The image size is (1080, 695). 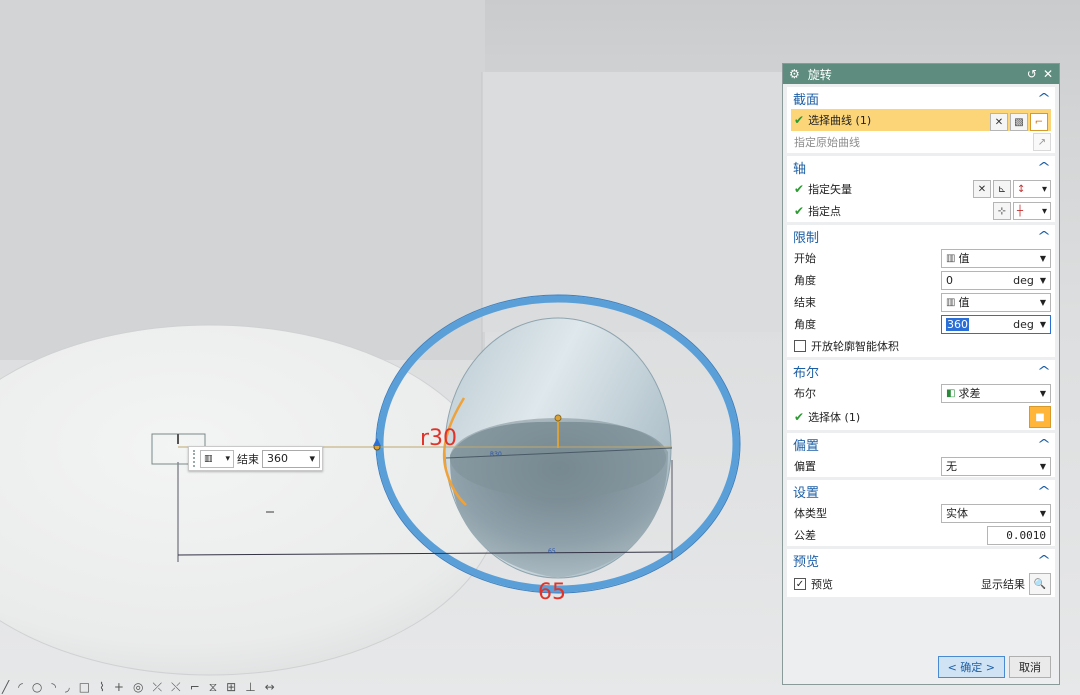 What do you see at coordinates (996, 258) in the screenshot?
I see `start-type-select: ▥ 值 ▼` at bounding box center [996, 258].